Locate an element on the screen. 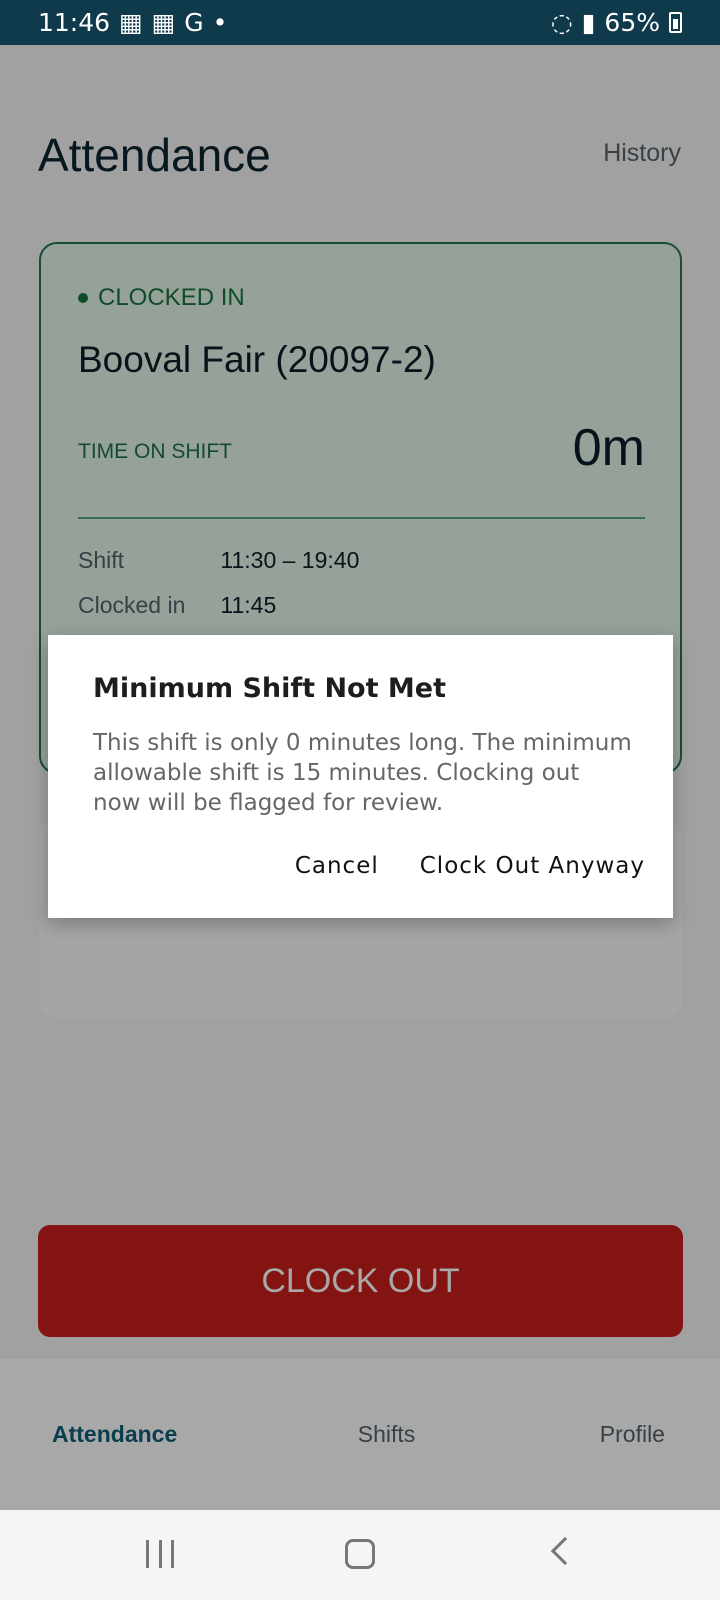 Image resolution: width=720 pixels, height=1600 pixels. status-left: 11:46 ▦ ▦ G • is located at coordinates (132, 22).